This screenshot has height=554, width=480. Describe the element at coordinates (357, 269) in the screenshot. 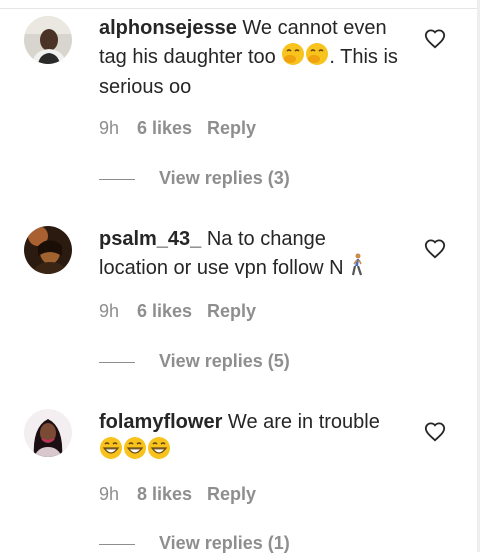

I see `person-walking-emoji` at that location.